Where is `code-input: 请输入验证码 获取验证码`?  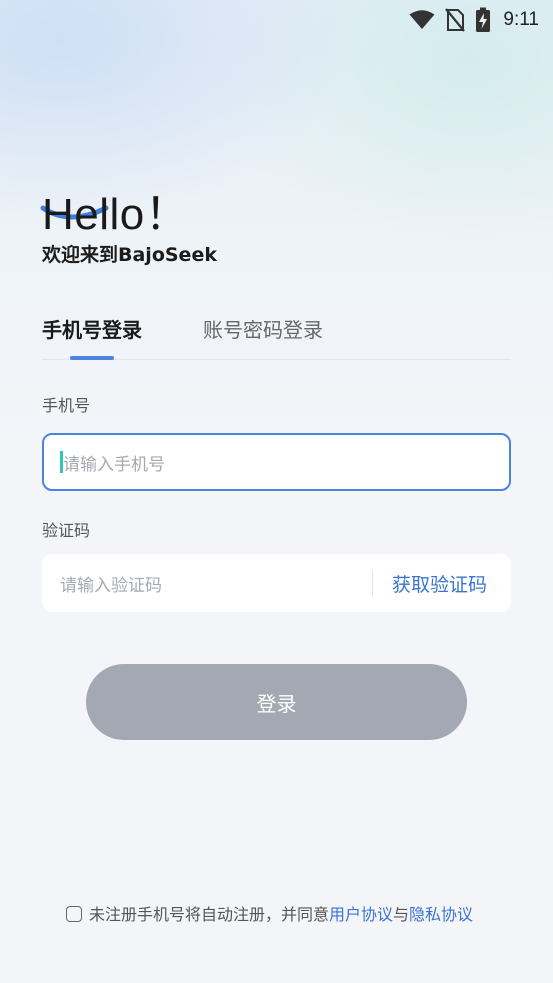
code-input: 请输入验证码 获取验证码 is located at coordinates (276, 583).